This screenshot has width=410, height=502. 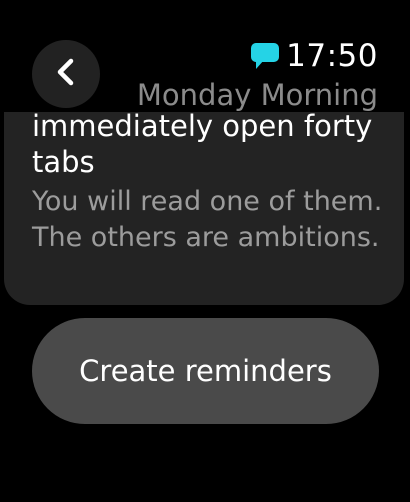 I want to click on chevron-left-icon, so click(x=66, y=74).